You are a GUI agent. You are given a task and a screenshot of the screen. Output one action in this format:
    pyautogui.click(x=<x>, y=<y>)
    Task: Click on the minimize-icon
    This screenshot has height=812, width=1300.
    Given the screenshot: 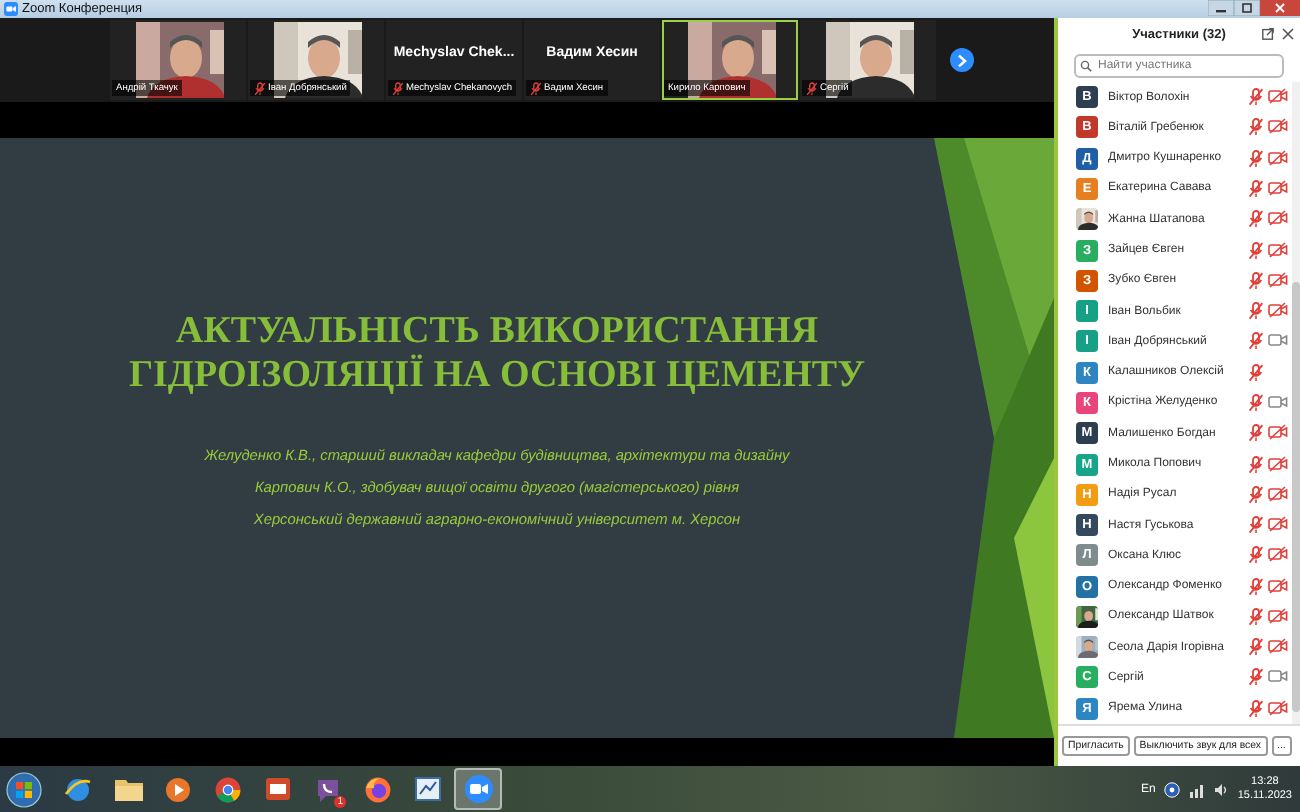 What is the action you would take?
    pyautogui.click(x=1221, y=8)
    